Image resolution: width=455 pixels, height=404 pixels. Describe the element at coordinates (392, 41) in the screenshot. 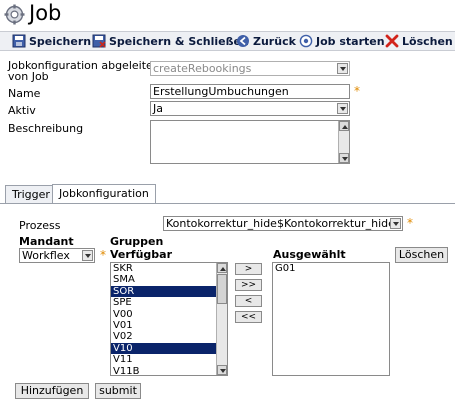

I see `red-x-icon` at that location.